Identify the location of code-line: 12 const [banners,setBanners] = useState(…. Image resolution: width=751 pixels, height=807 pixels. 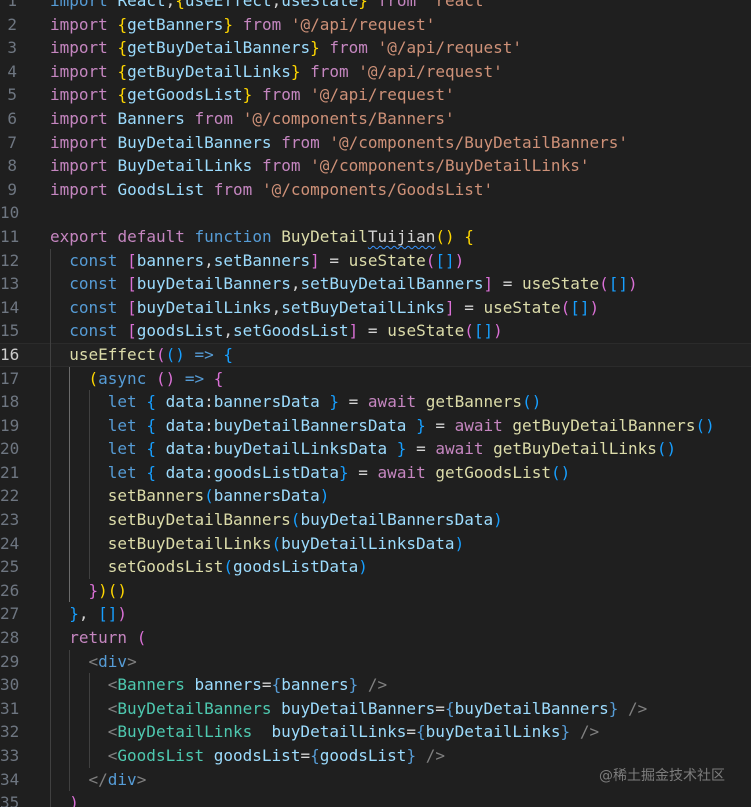
(375, 260).